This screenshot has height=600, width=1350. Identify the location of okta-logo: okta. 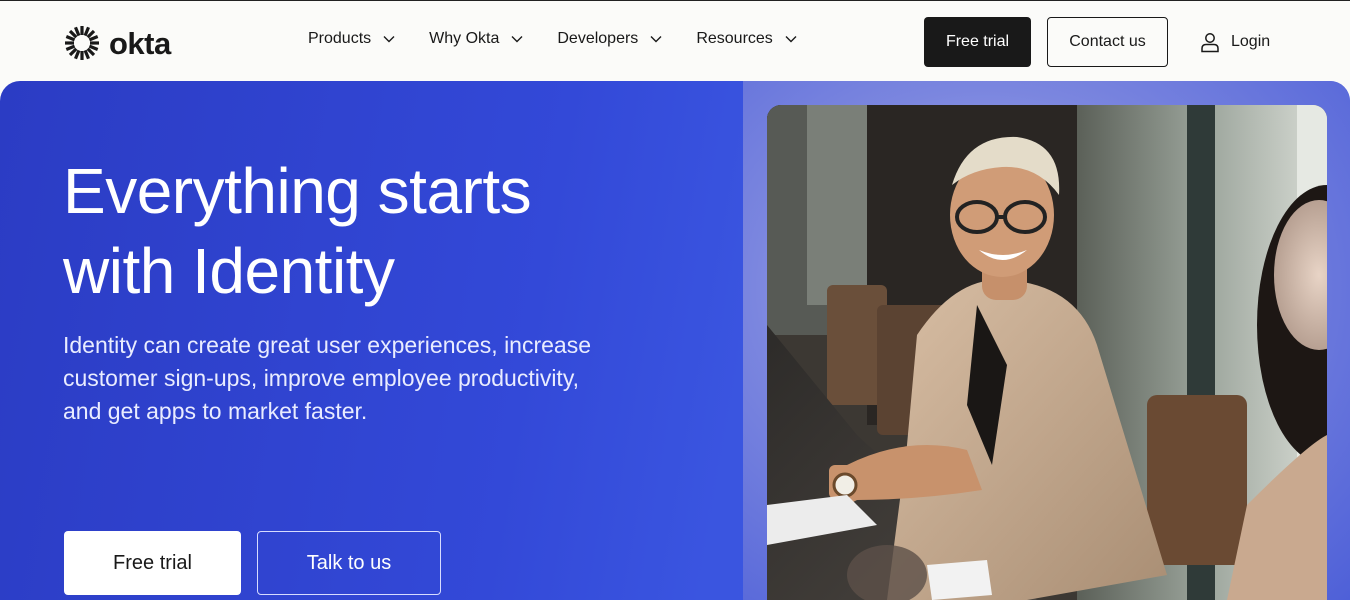
(116, 43).